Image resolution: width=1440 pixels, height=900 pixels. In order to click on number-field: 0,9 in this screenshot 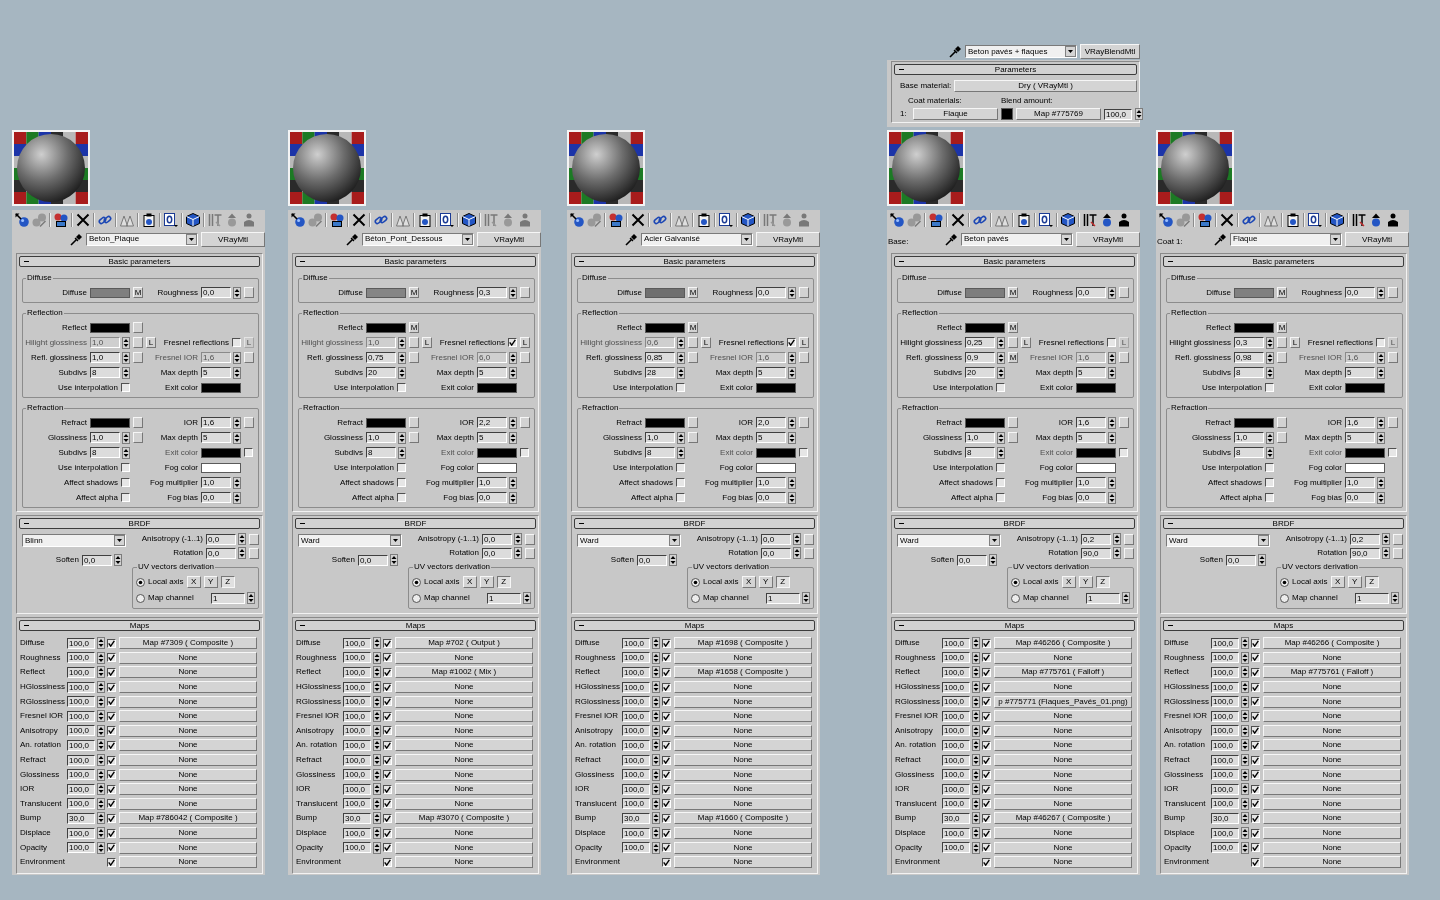, I will do `click(980, 357)`.